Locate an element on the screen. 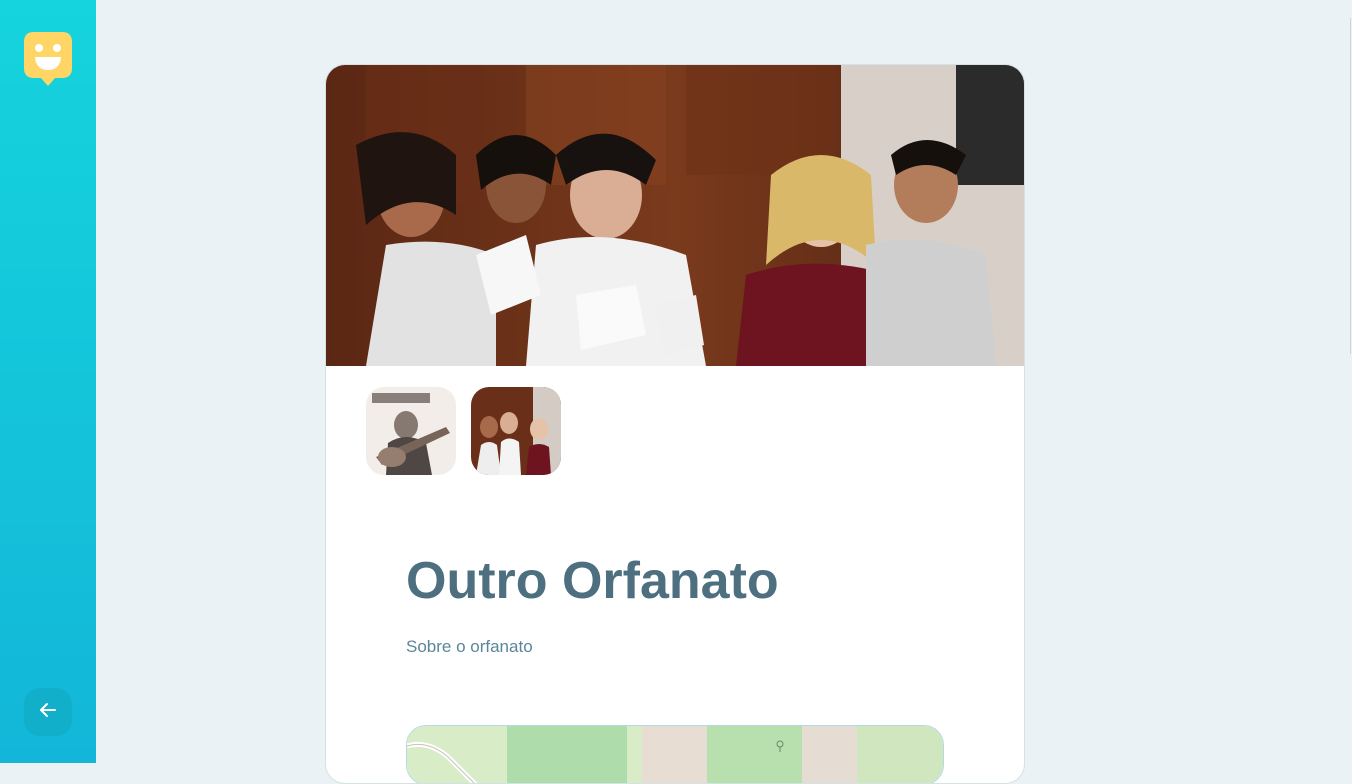  orphanage-about: Sobre o orfanato is located at coordinates (469, 646).